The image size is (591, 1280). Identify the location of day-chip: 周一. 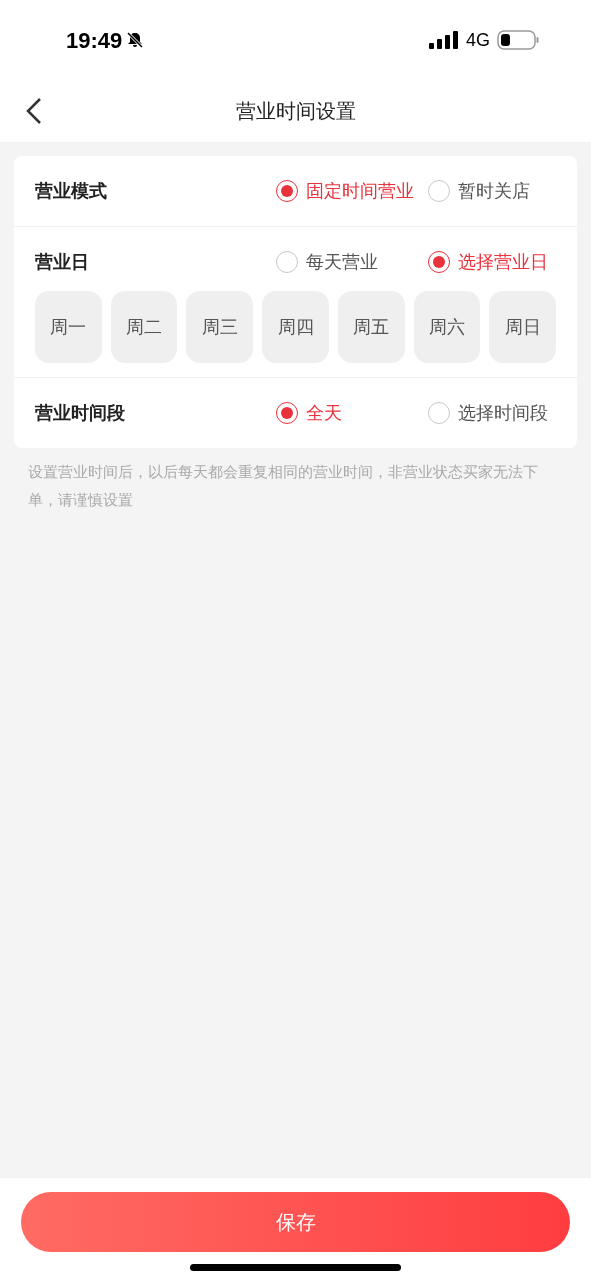
(68, 327).